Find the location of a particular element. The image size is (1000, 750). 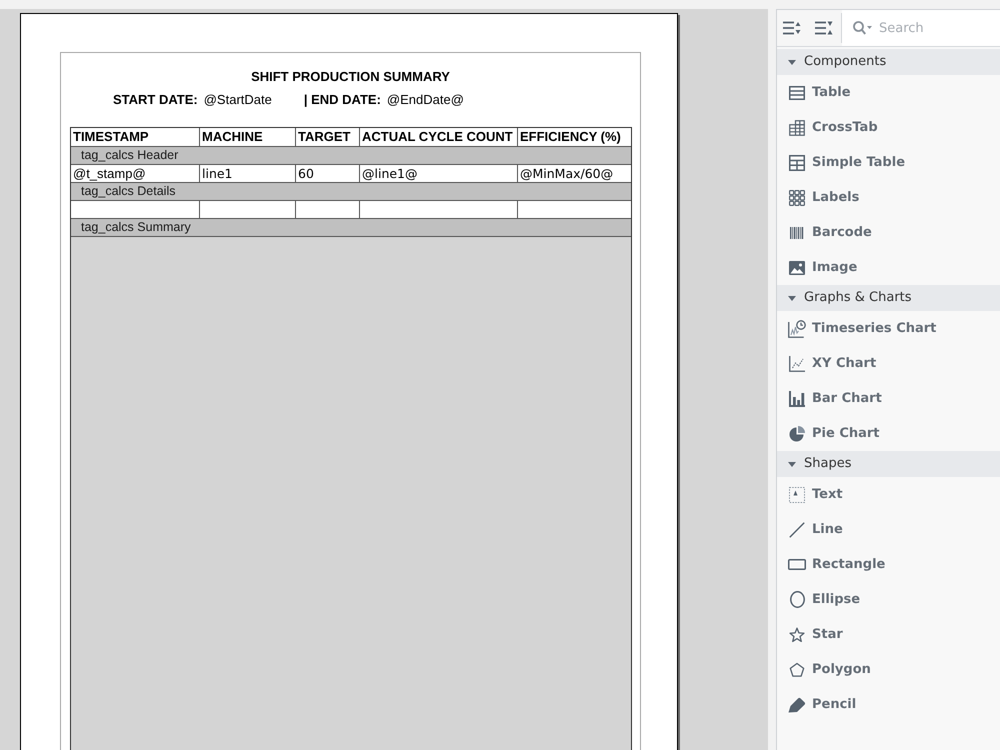

palette-item: Text is located at coordinates (888, 494).